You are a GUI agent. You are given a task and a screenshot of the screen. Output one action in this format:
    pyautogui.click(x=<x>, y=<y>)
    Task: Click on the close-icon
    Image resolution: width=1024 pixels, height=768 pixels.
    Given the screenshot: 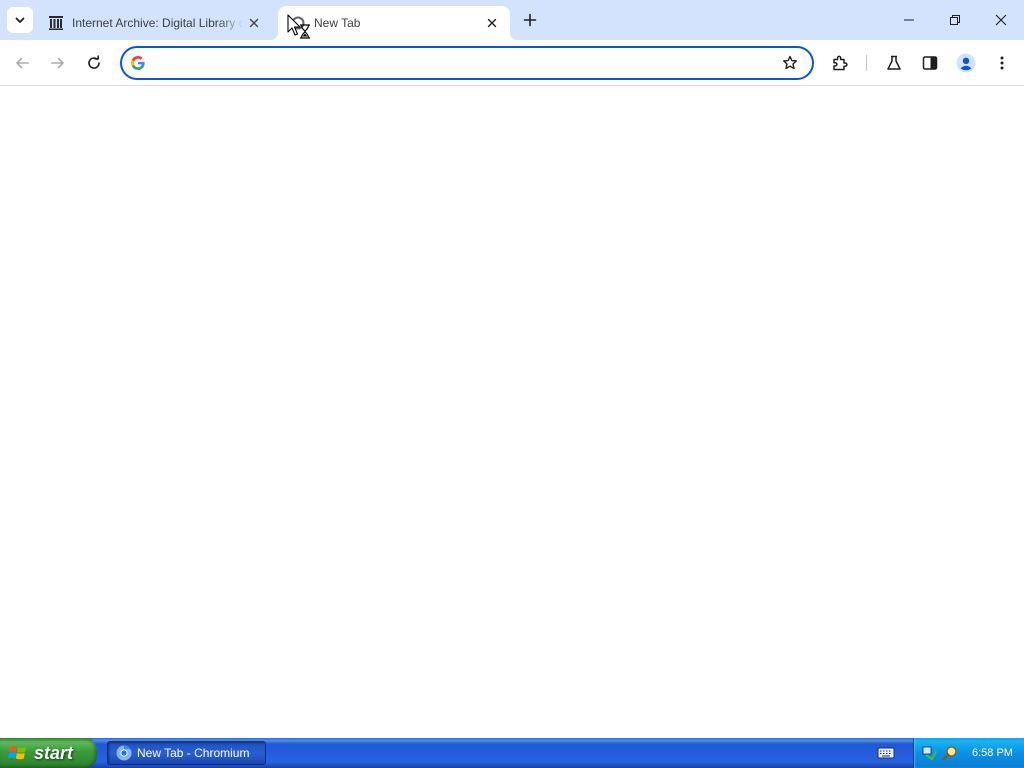 What is the action you would take?
    pyautogui.click(x=1001, y=20)
    